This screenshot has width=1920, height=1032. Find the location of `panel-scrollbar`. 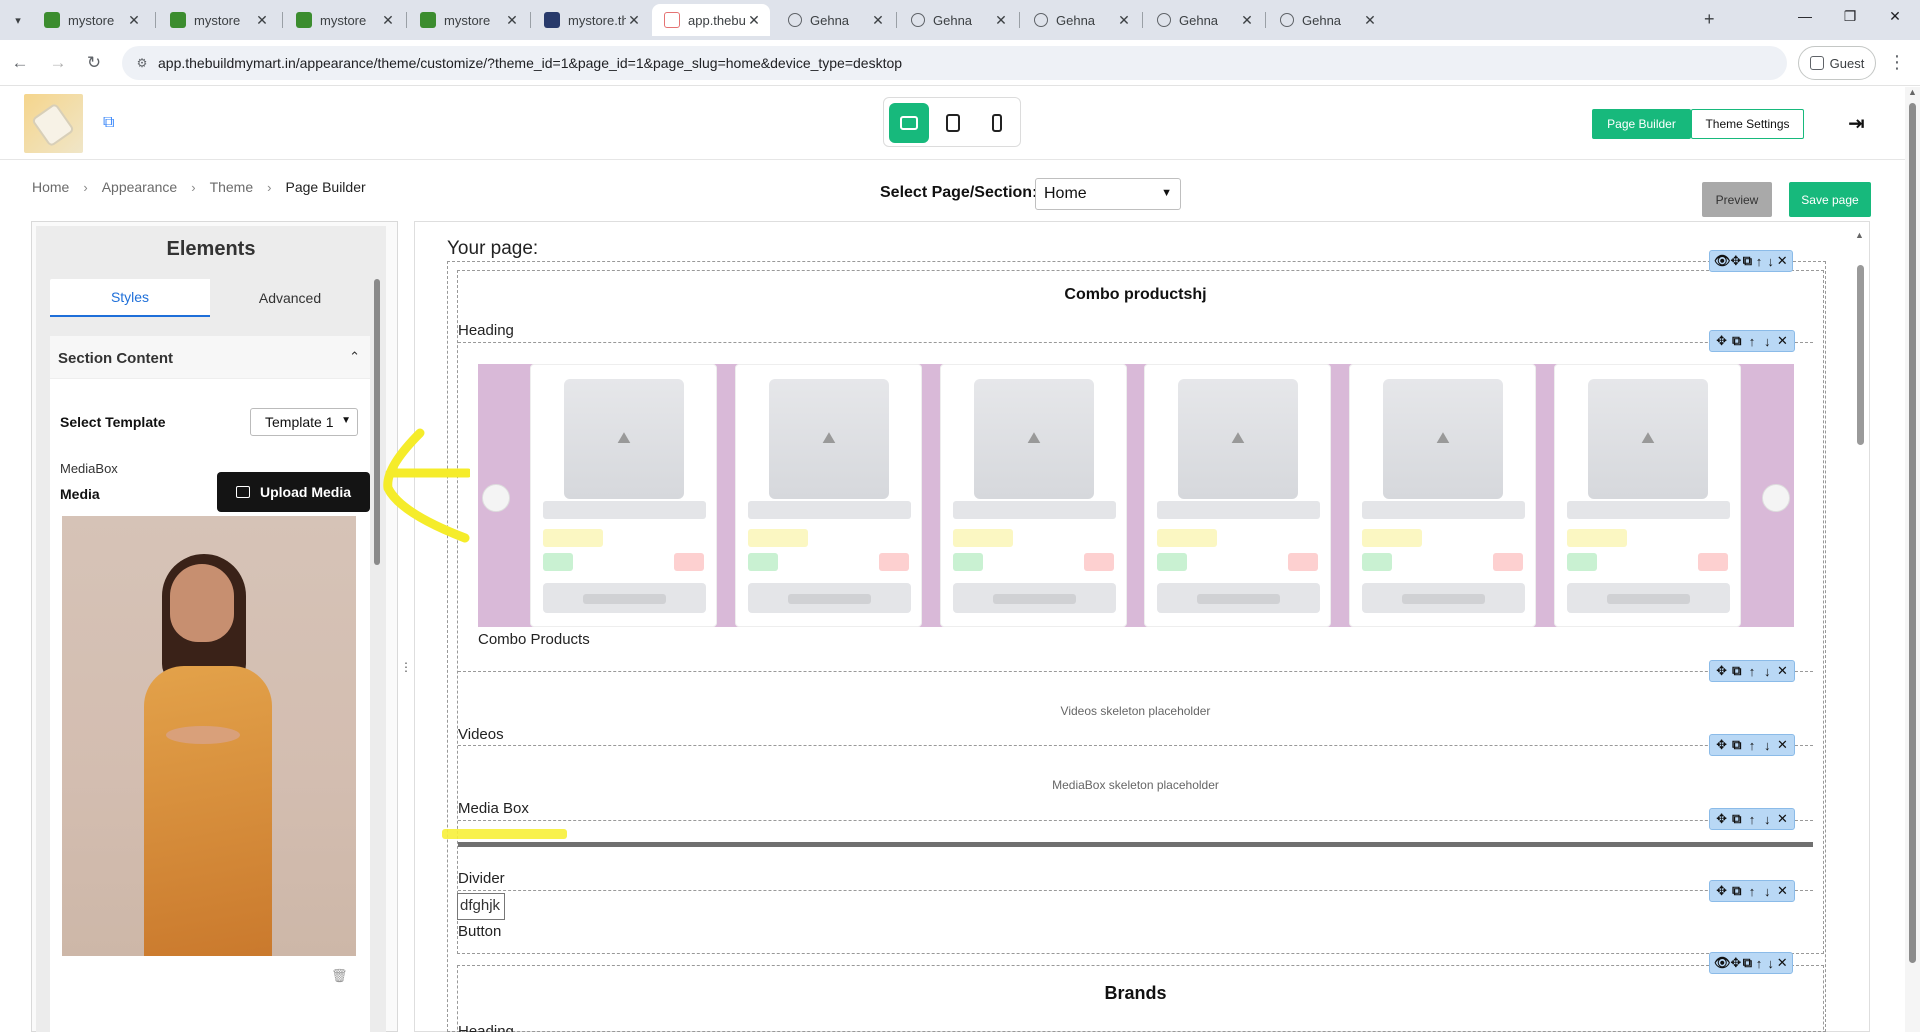

panel-scrollbar is located at coordinates (377, 648).